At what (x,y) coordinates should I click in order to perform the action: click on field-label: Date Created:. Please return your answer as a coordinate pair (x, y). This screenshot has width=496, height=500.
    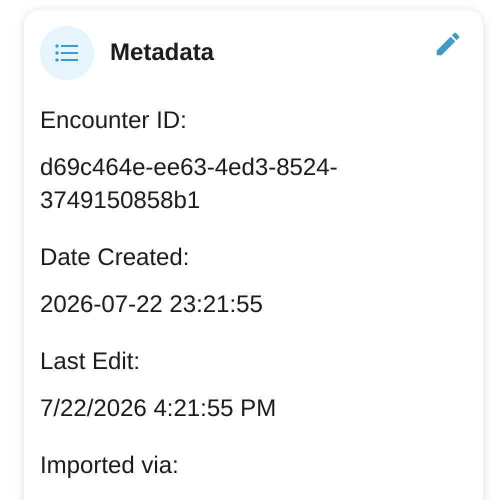
    Looking at the image, I should click on (115, 258).